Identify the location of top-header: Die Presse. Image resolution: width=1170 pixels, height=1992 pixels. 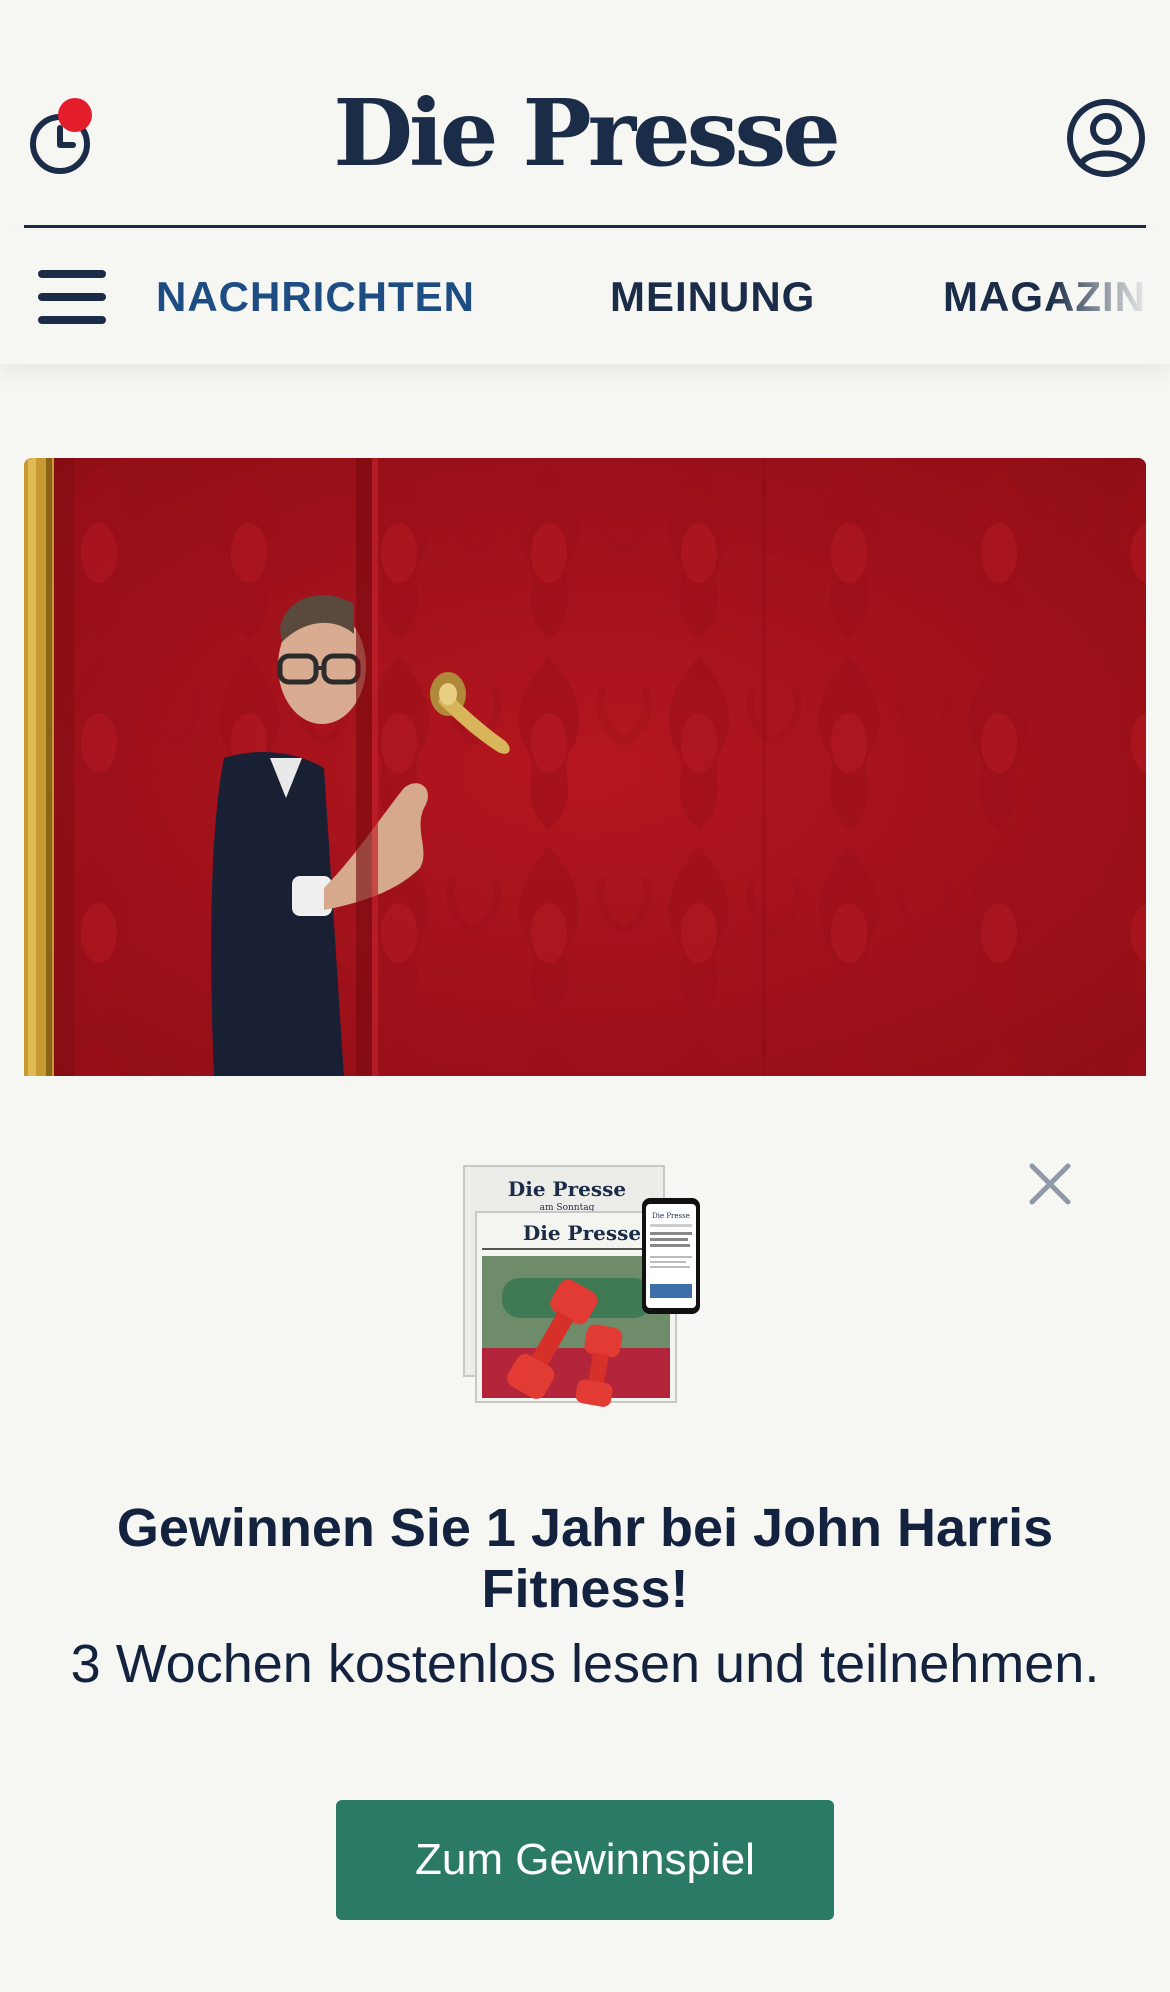
(585, 113).